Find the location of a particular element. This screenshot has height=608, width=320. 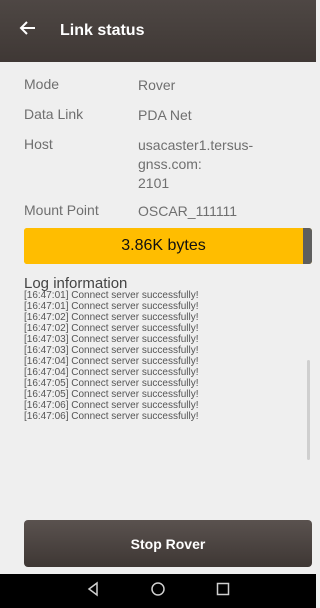

nav-home-button is located at coordinates (158, 591).